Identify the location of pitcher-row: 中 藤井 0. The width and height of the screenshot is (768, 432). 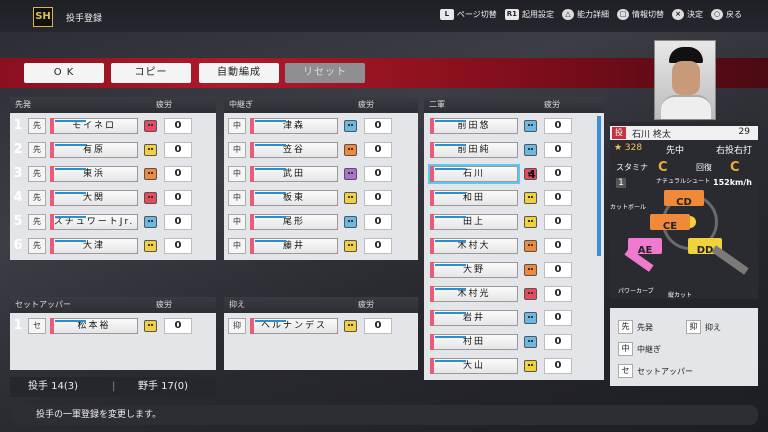
(321, 246).